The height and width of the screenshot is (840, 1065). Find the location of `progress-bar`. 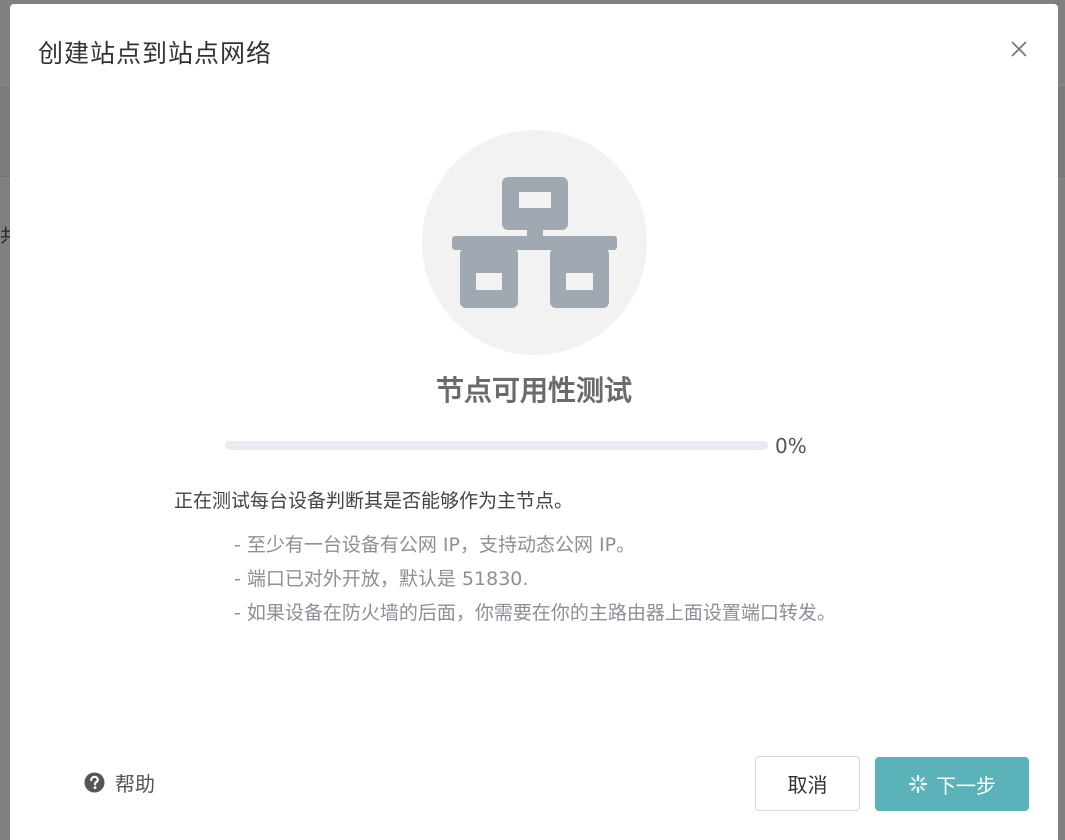

progress-bar is located at coordinates (496, 445).